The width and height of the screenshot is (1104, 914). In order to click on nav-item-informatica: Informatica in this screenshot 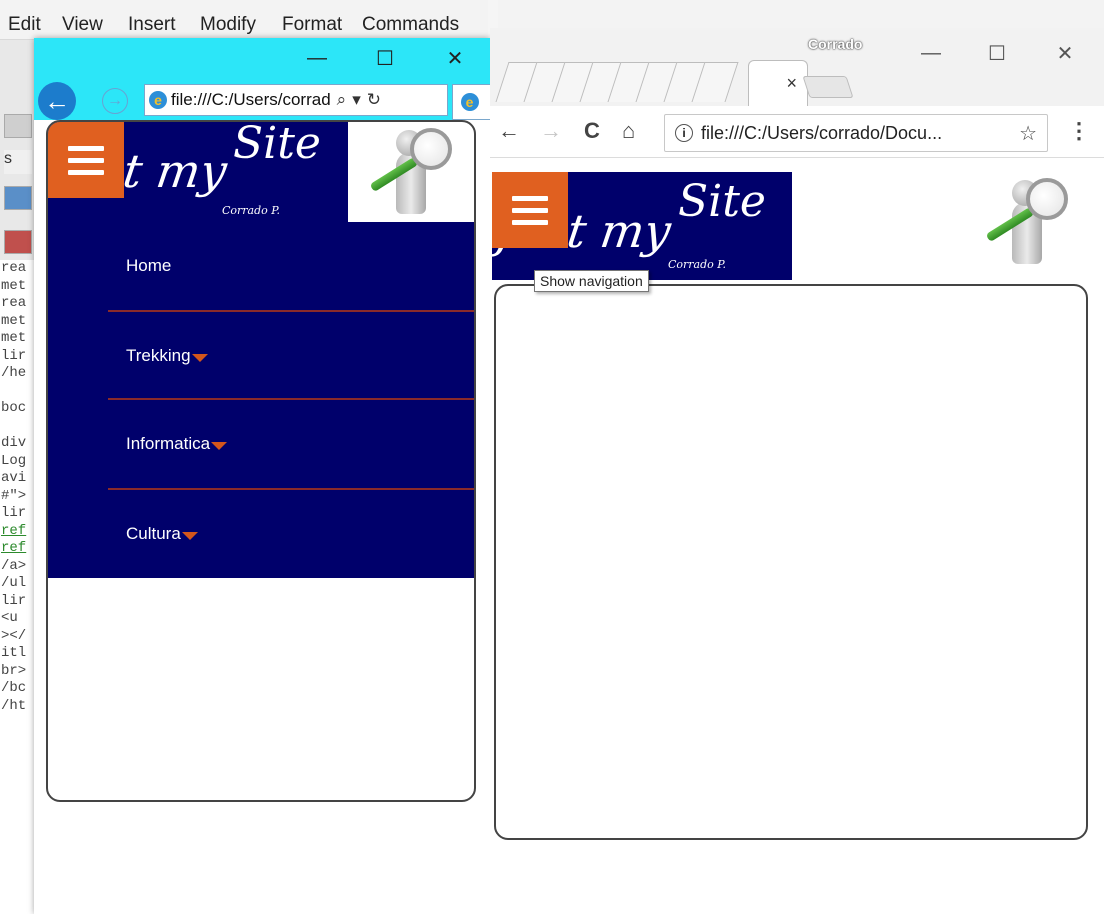, I will do `click(291, 444)`.